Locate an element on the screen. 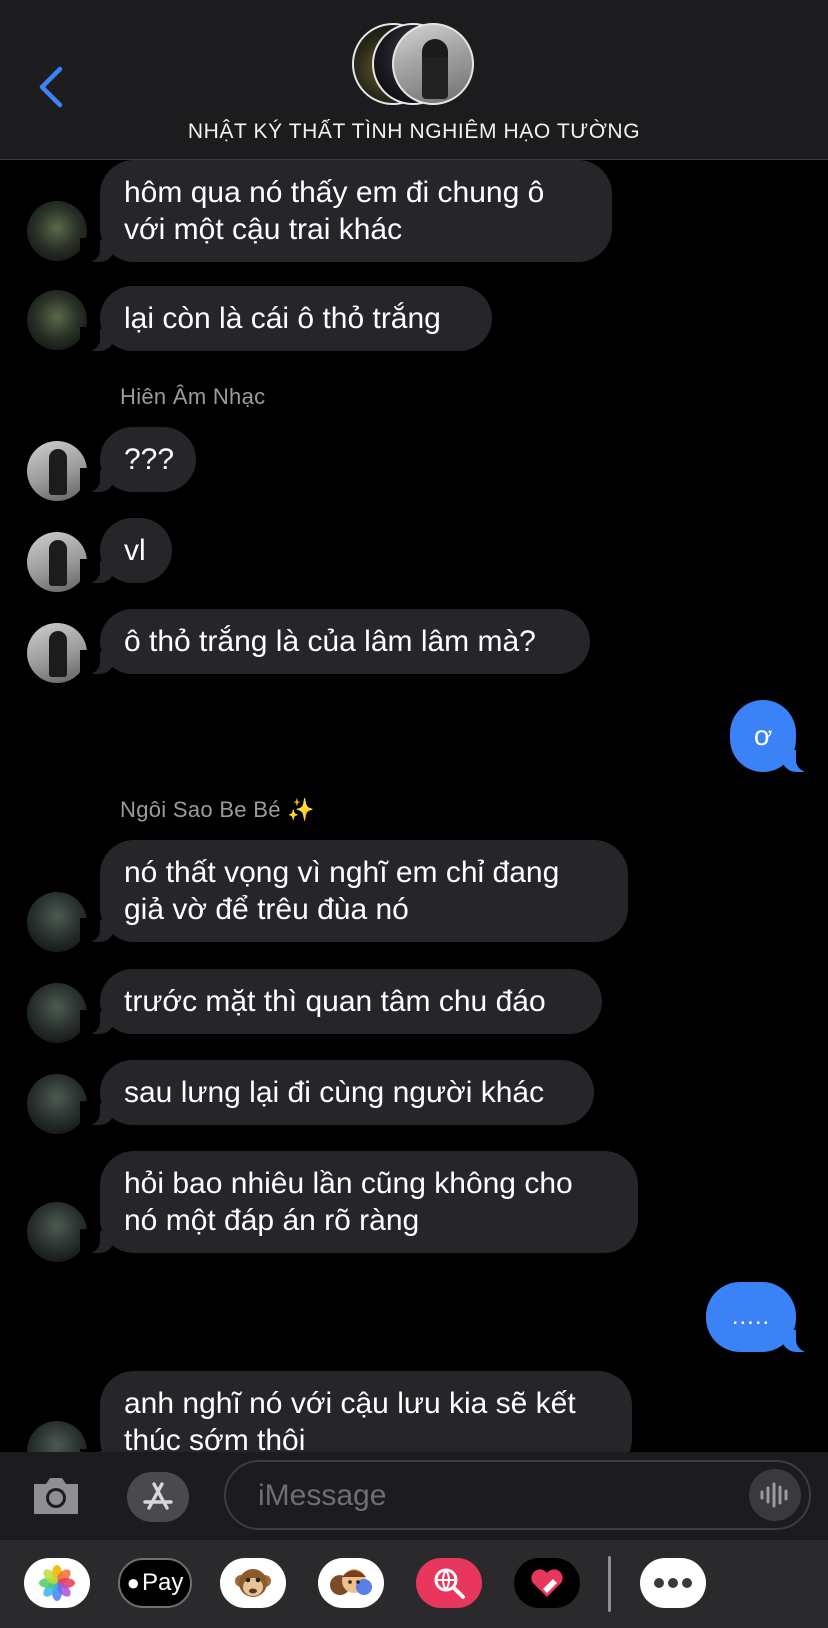 Image resolution: width=828 pixels, height=1628 pixels. chevron-left-icon is located at coordinates (51, 87).